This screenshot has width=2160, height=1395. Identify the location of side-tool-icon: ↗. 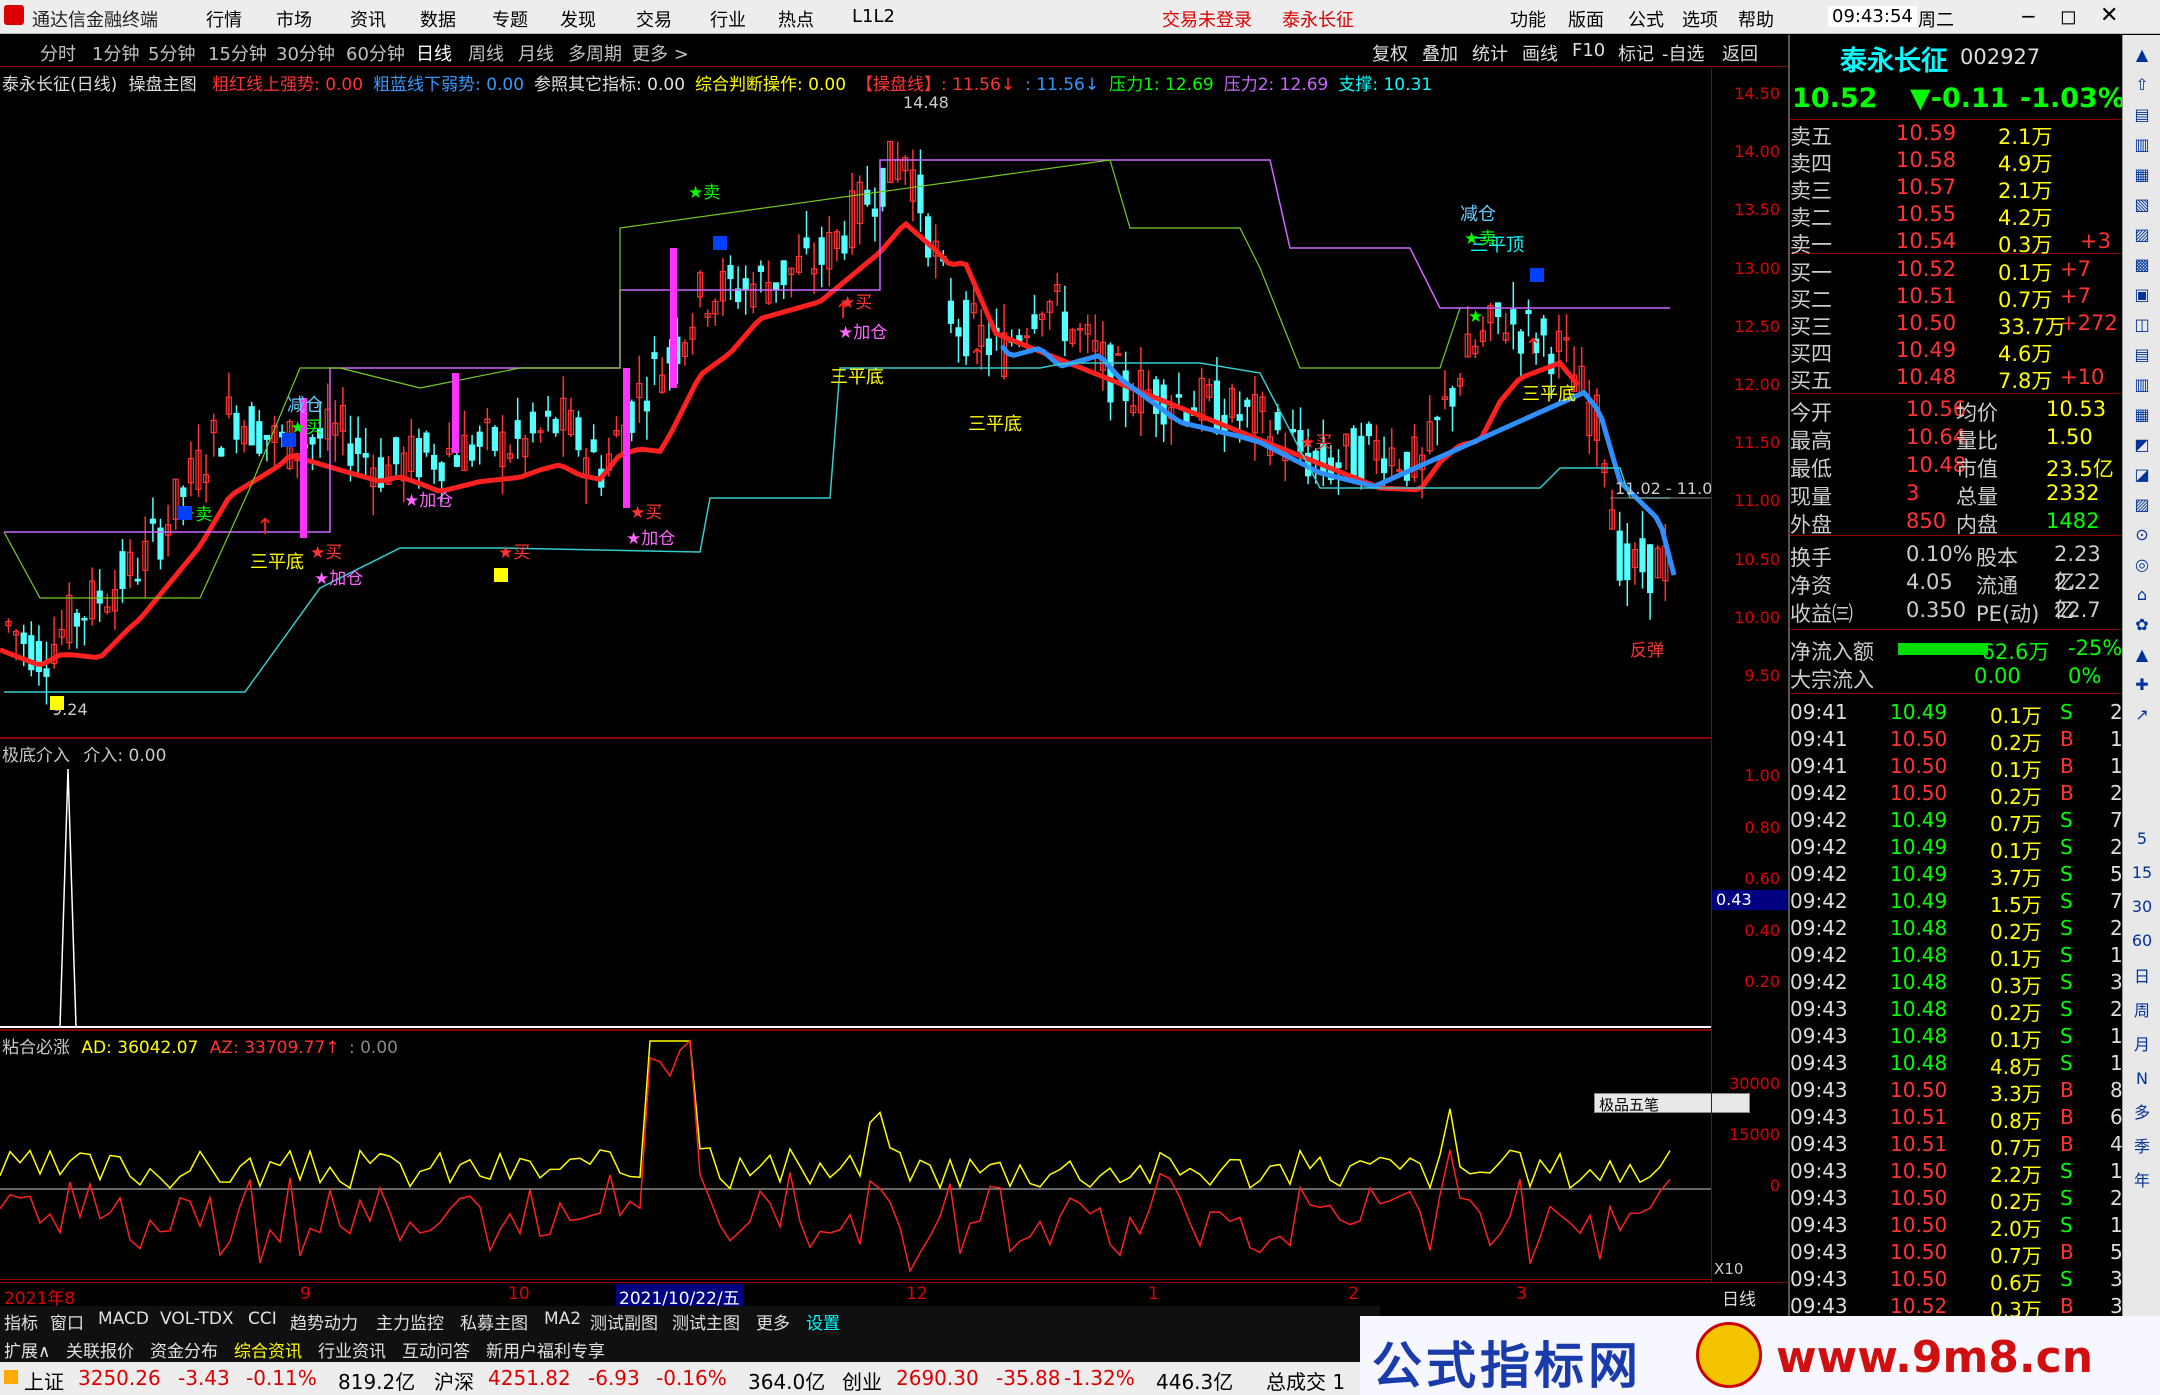
(2142, 715).